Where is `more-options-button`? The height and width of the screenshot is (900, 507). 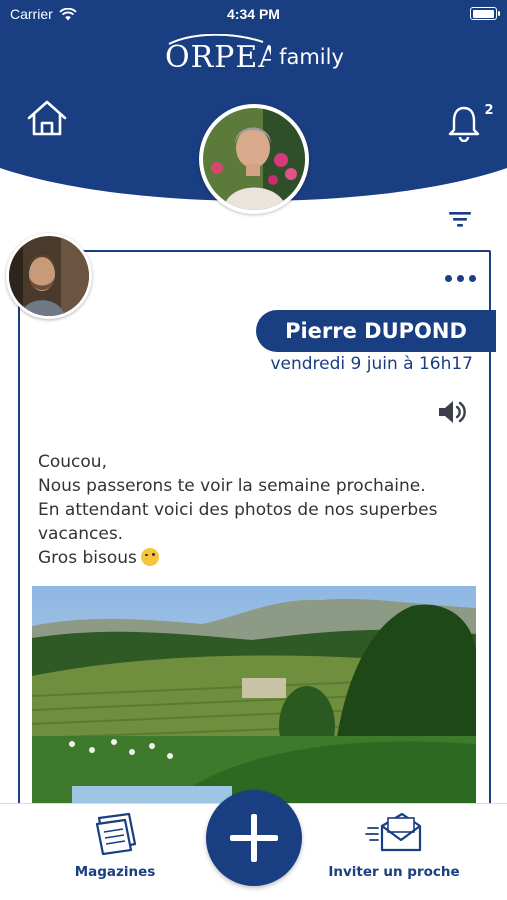
more-options-button is located at coordinates (460, 278).